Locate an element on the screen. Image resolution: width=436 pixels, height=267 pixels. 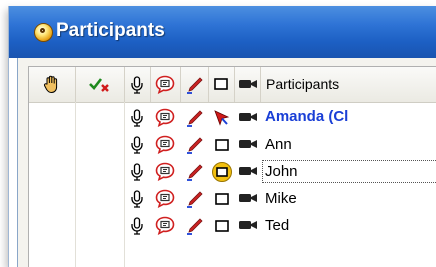
participant-row: Amanda (Cl is located at coordinates (232, 117).